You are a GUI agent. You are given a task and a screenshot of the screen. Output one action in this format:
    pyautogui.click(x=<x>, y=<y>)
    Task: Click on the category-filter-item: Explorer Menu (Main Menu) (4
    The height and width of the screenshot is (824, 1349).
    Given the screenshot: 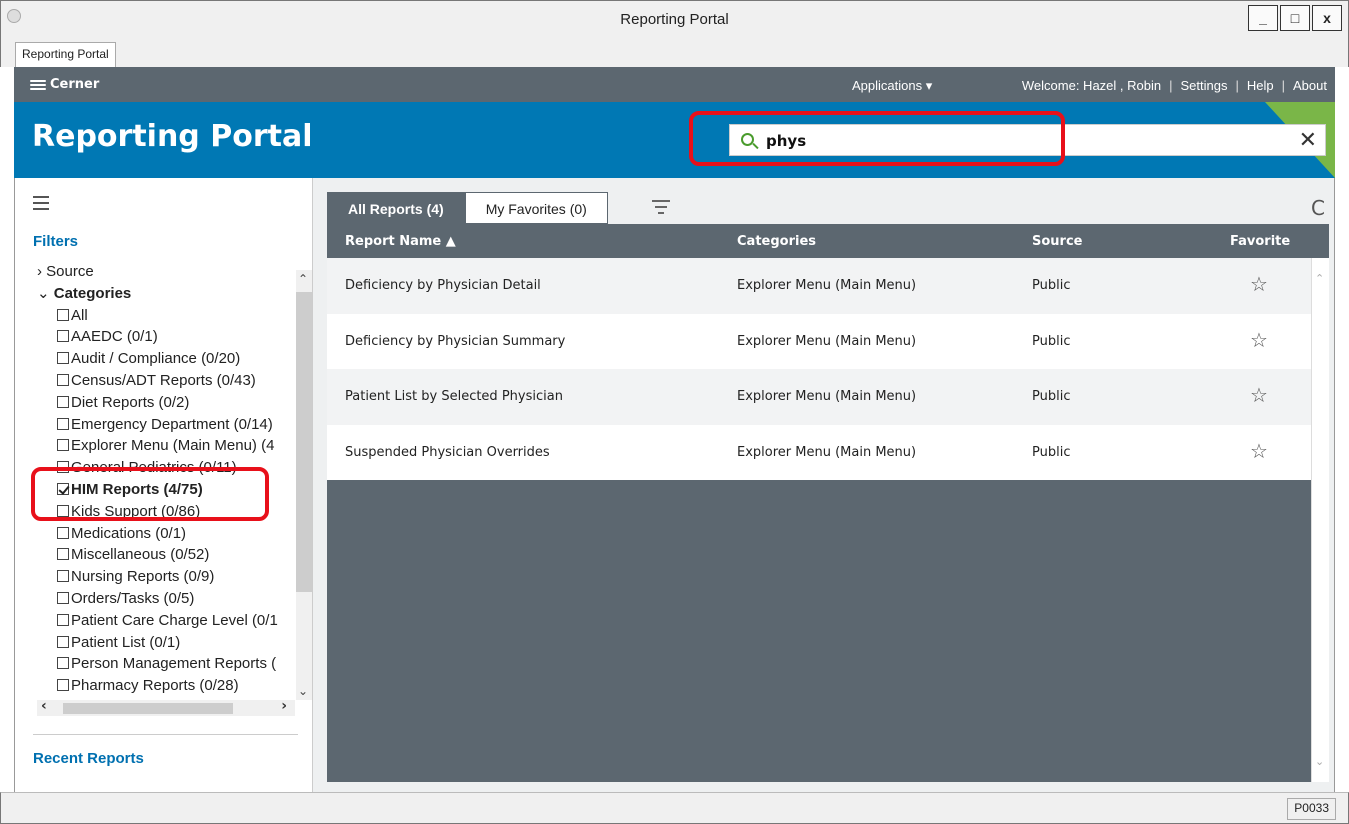 What is the action you would take?
    pyautogui.click(x=166, y=446)
    